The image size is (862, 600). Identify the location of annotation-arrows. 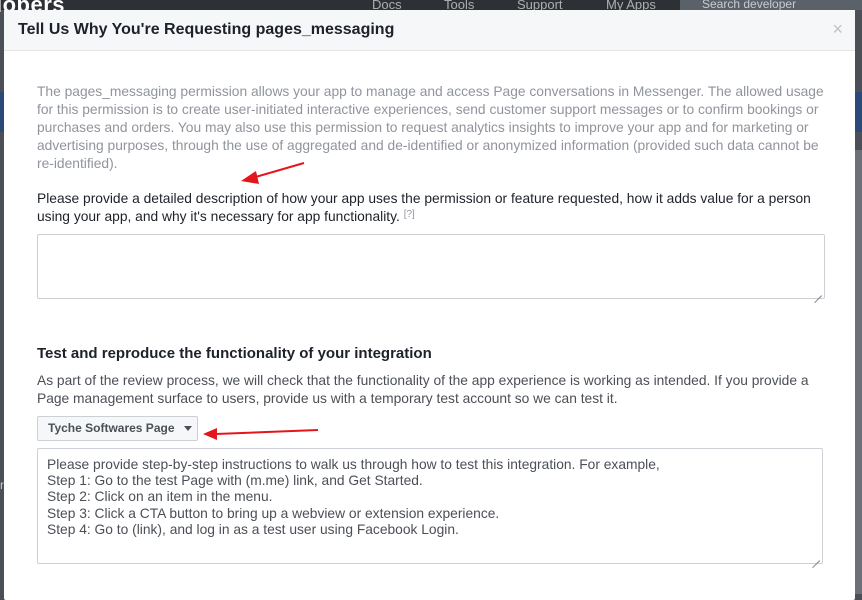
(261, 301).